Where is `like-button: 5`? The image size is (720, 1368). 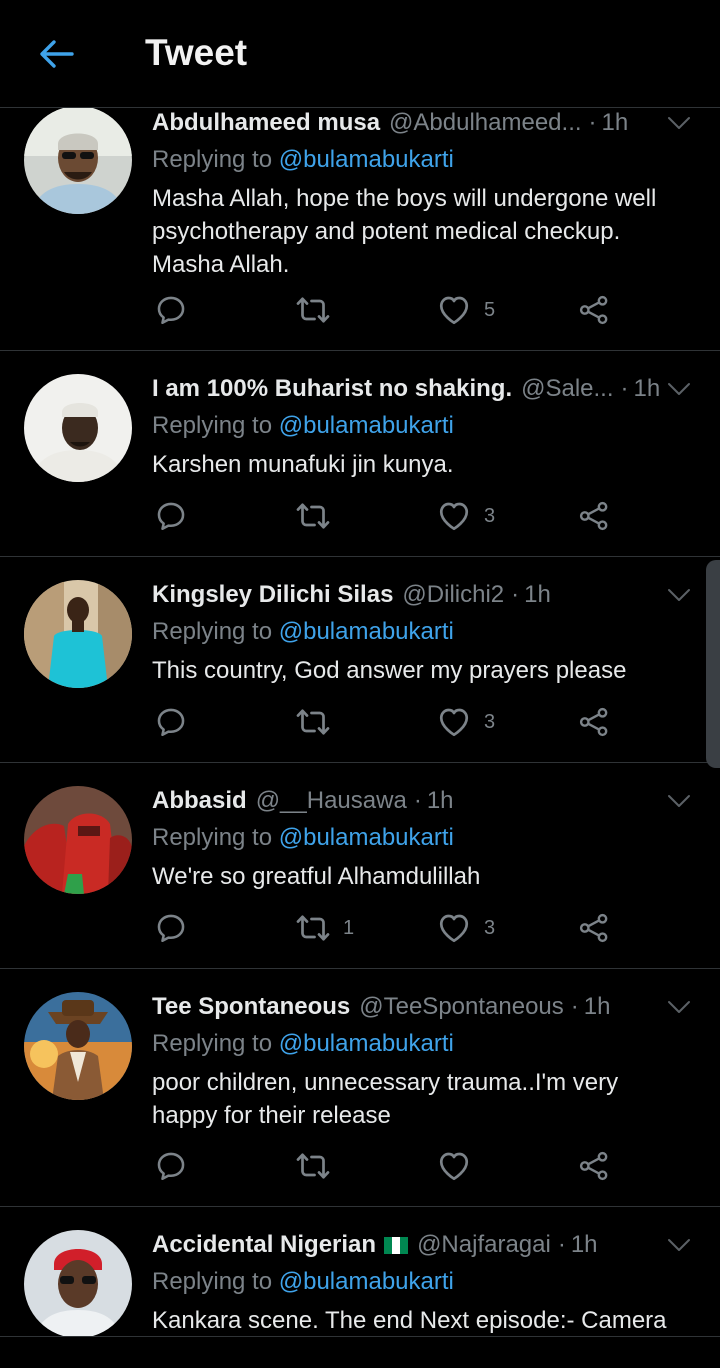
like-button: 5 is located at coordinates (465, 310).